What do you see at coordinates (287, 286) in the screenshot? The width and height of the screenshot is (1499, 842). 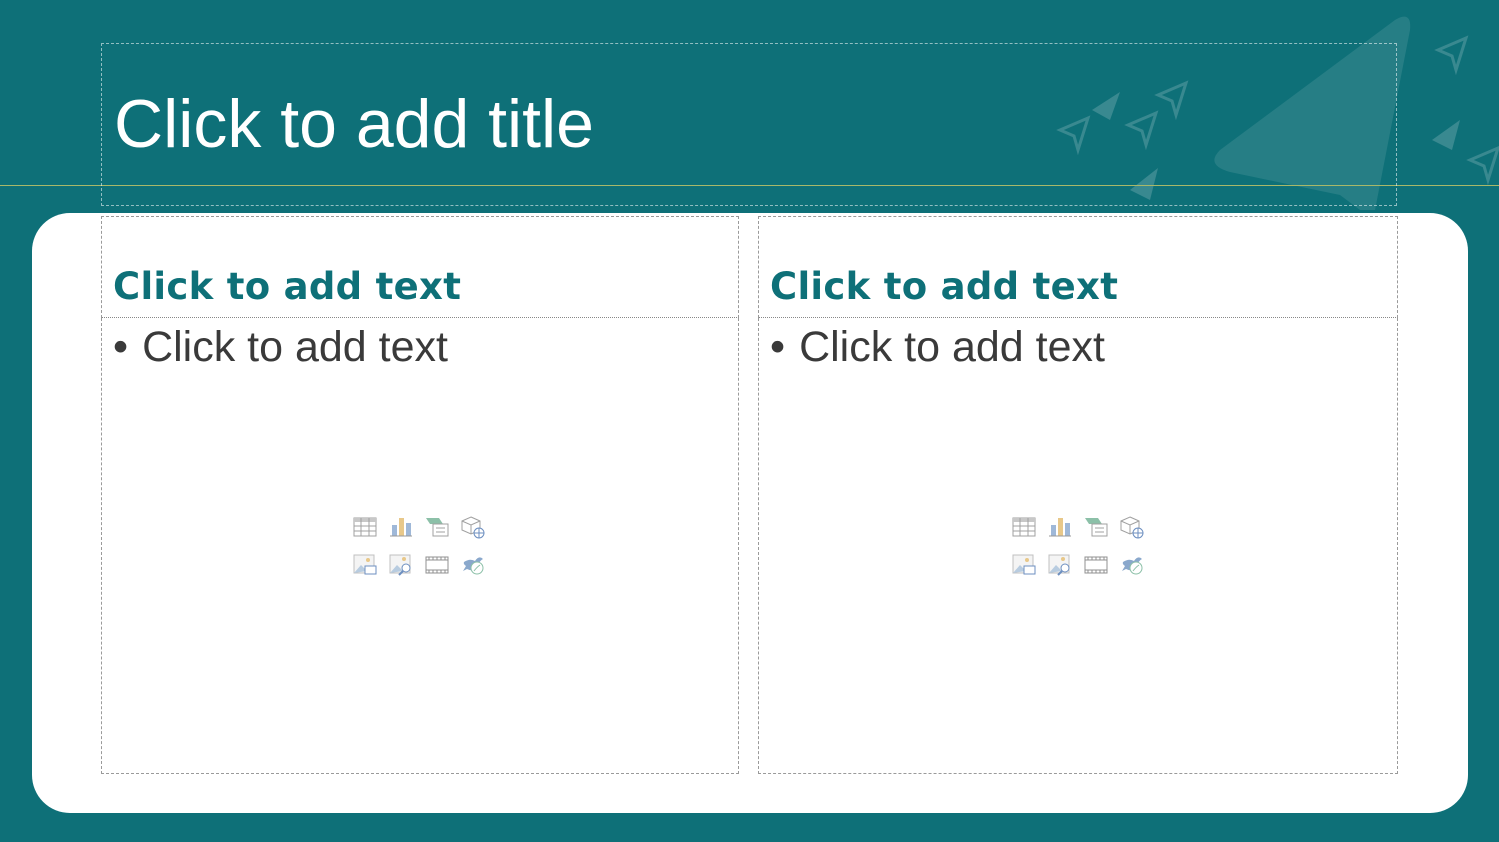 I see `left-header-text: Click to add text` at bounding box center [287, 286].